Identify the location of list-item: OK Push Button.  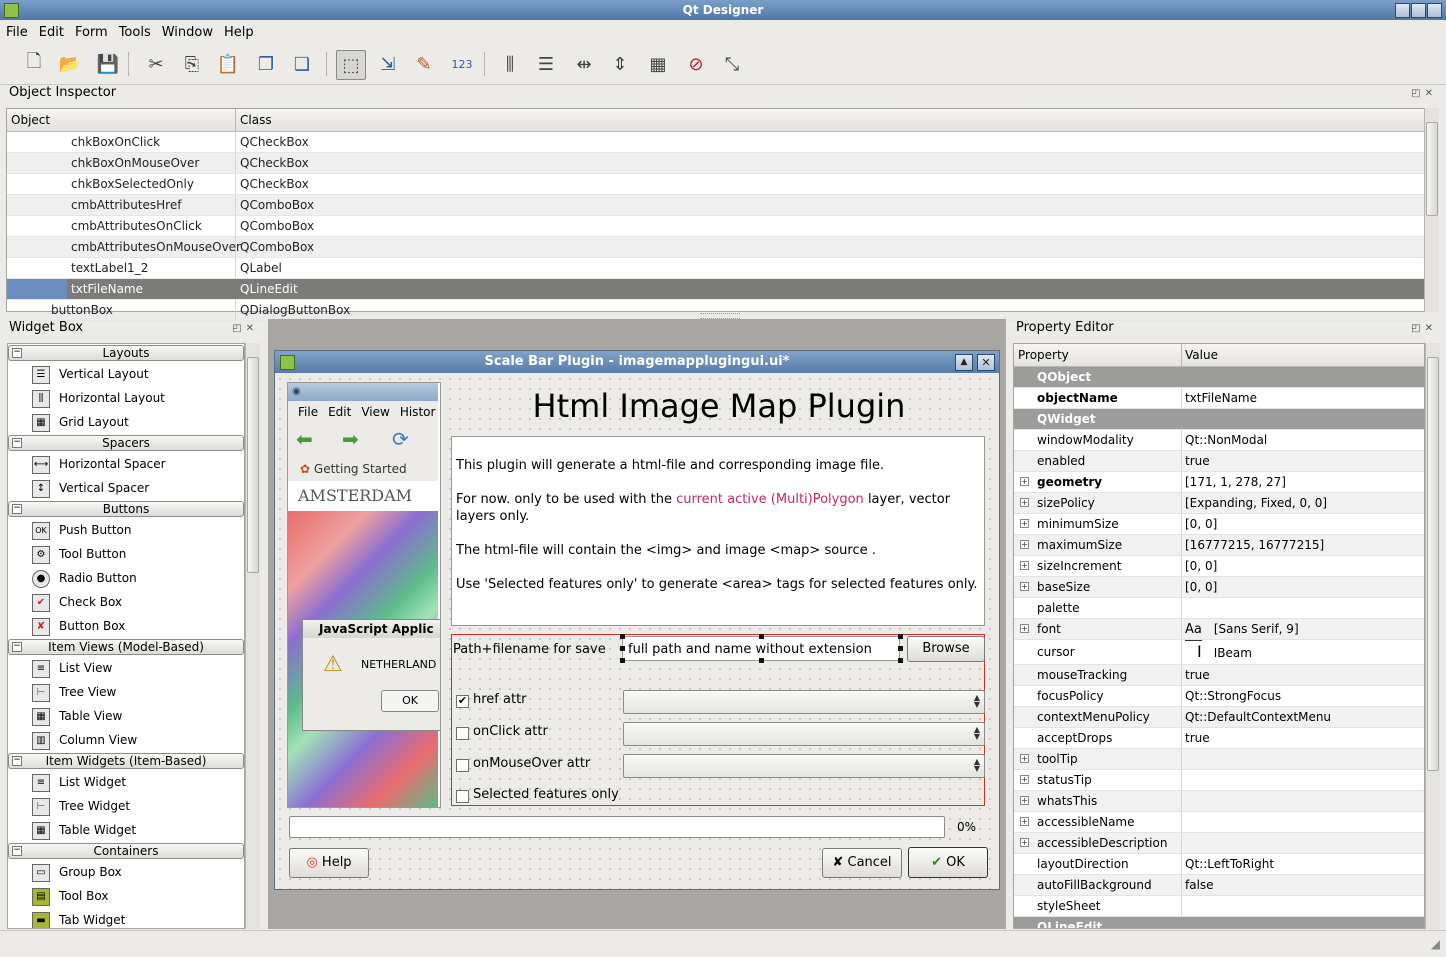
(126, 530).